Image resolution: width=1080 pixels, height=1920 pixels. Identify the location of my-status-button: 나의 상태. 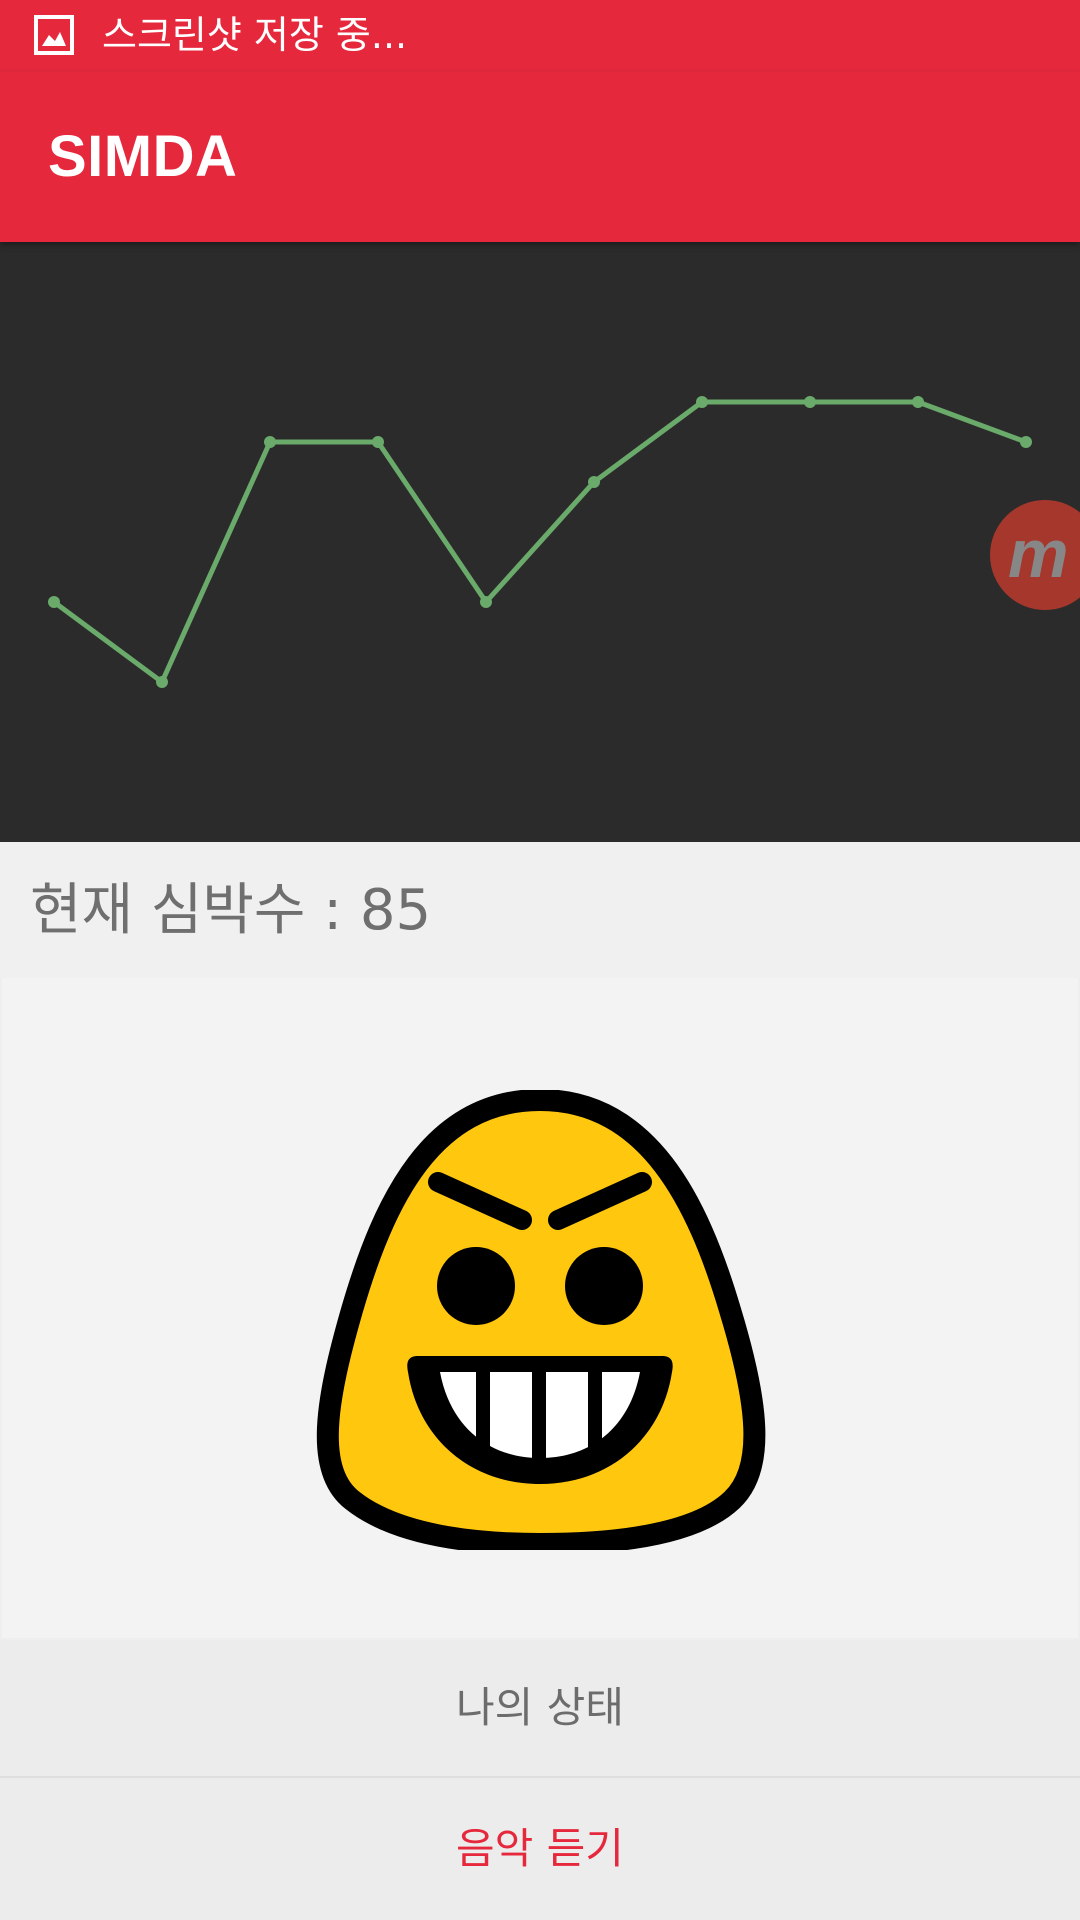
(540, 1709).